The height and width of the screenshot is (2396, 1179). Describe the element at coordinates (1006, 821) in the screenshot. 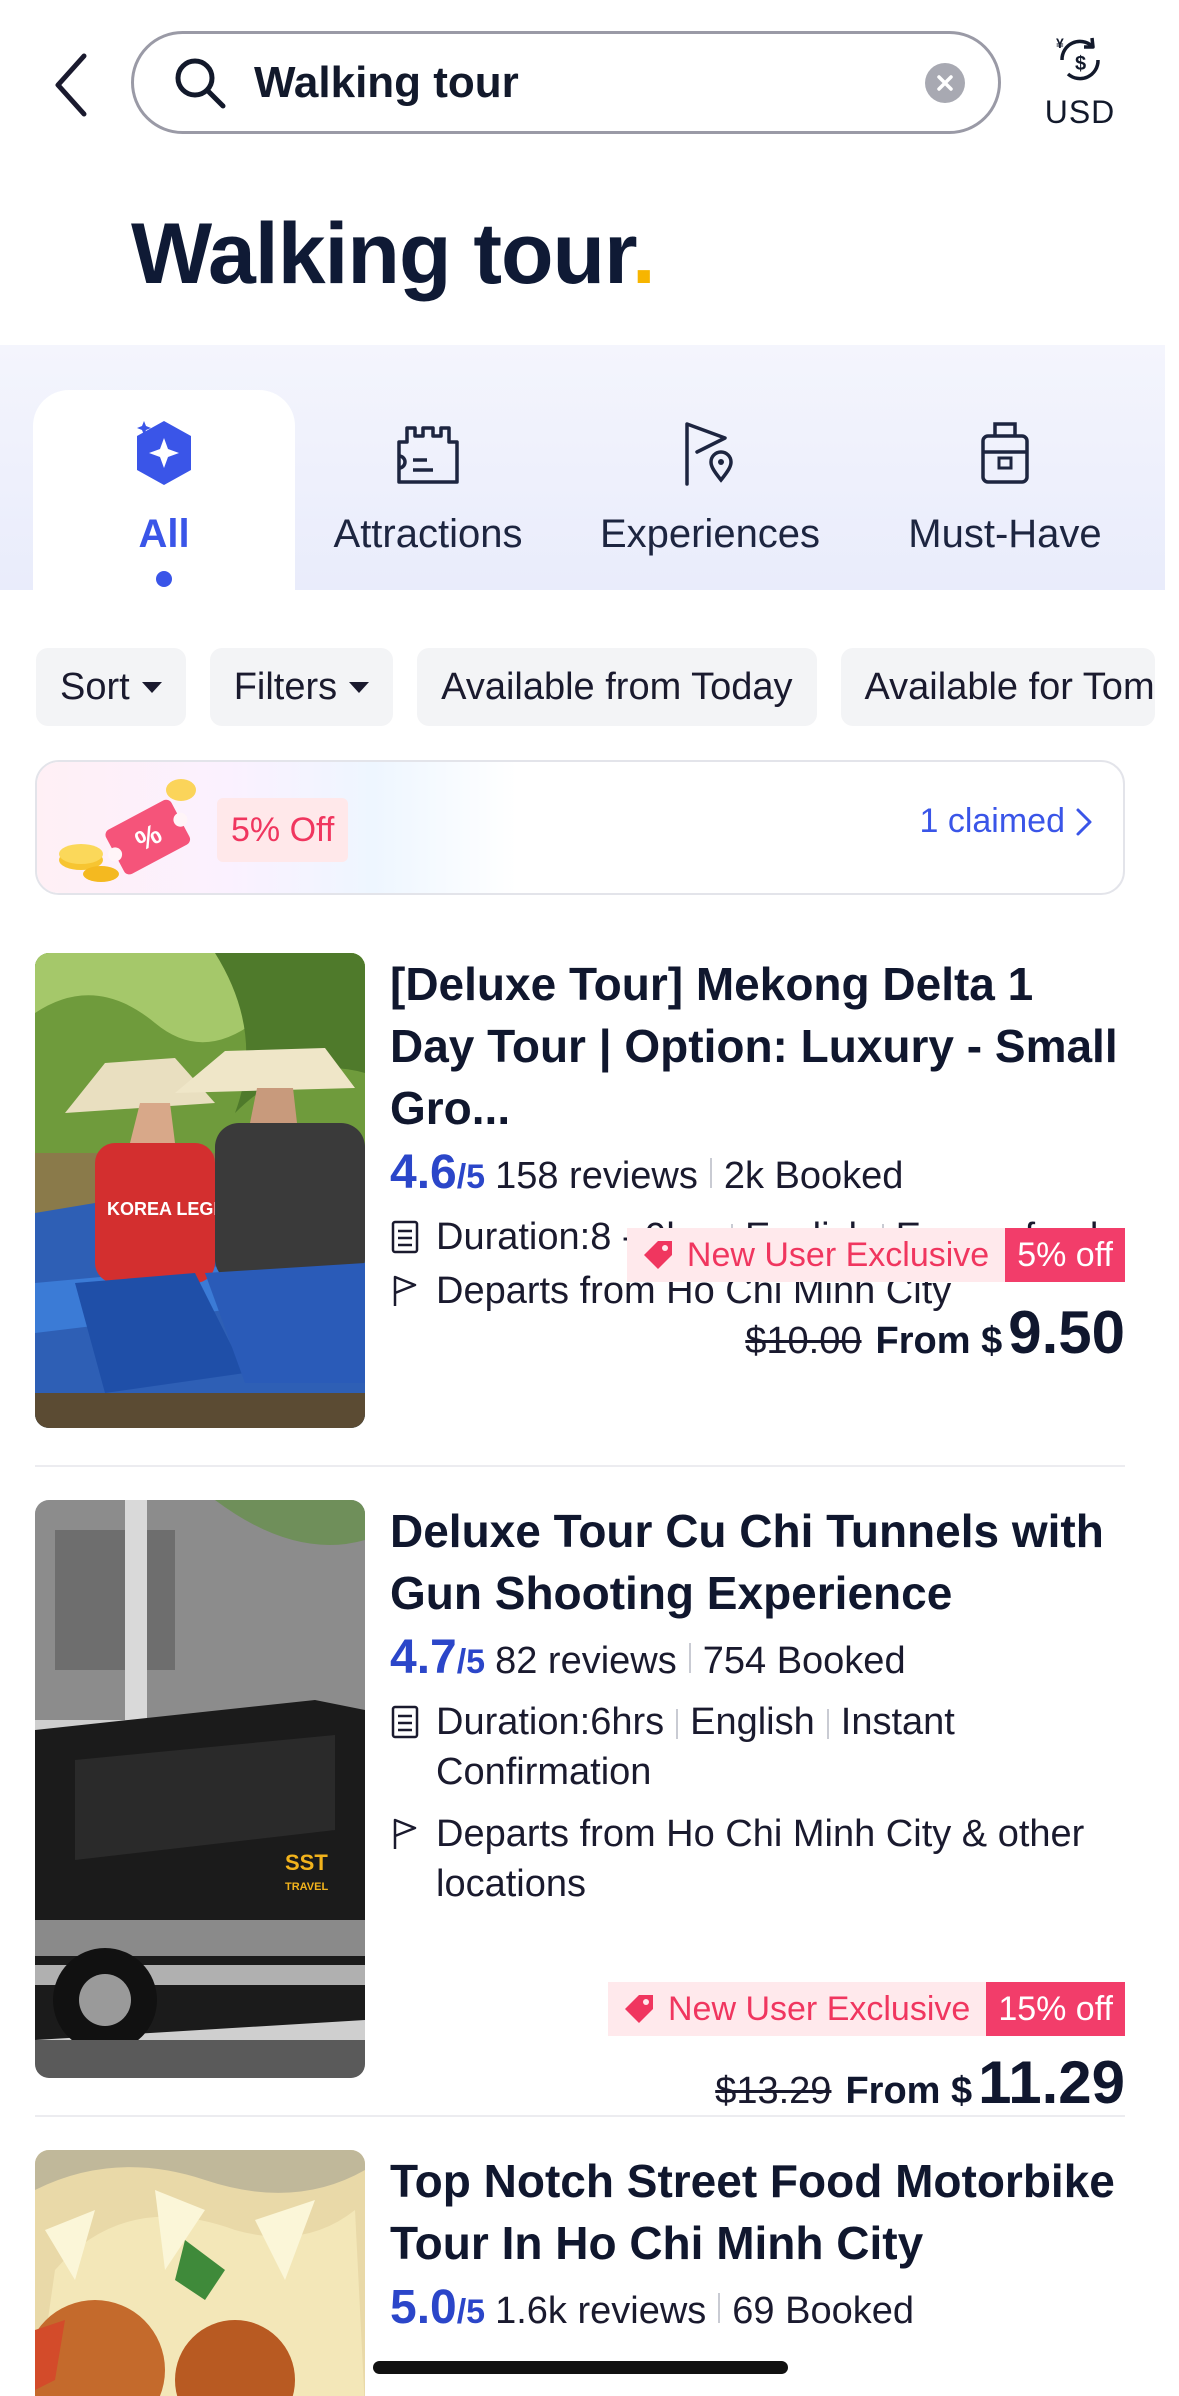

I see `coupon-claimed-link: 1 claimed` at that location.